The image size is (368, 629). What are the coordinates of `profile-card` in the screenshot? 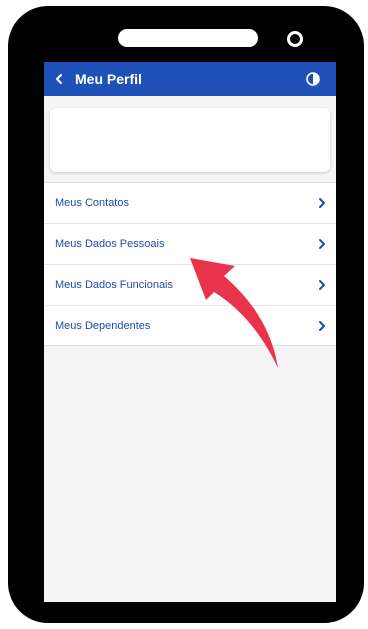 It's located at (190, 140).